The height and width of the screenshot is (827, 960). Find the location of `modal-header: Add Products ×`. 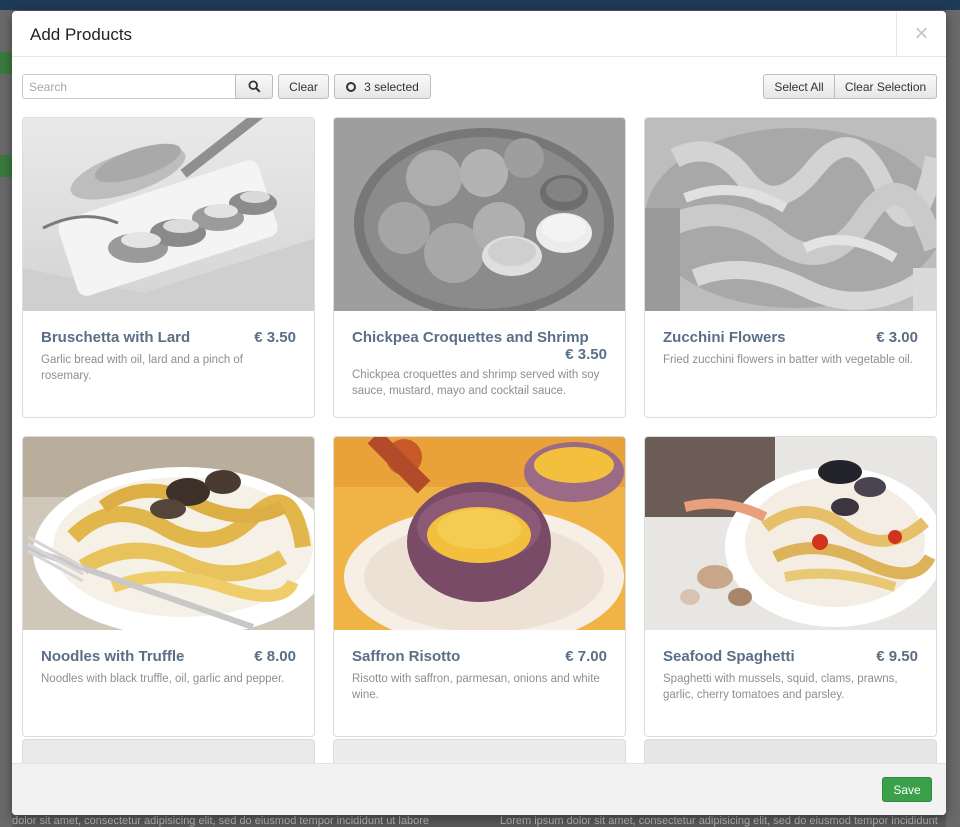

modal-header: Add Products × is located at coordinates (479, 34).